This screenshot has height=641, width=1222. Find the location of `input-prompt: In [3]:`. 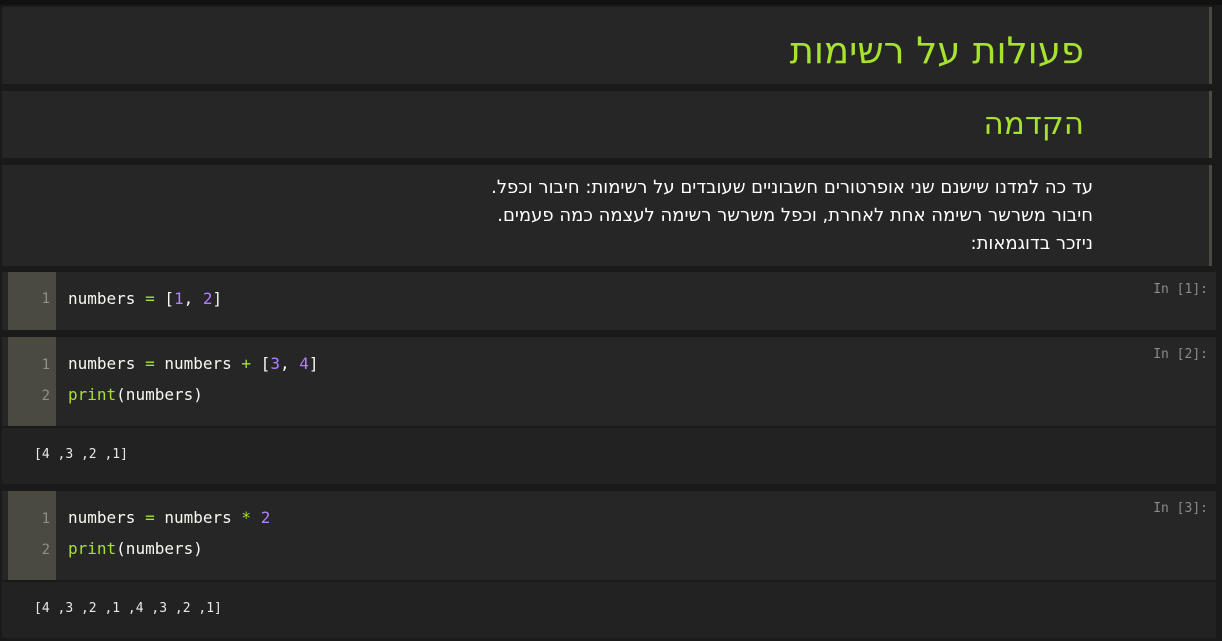

input-prompt: In [3]: is located at coordinates (1180, 508).